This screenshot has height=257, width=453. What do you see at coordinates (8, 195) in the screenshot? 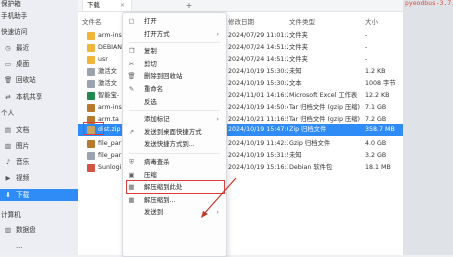
I see `download-icon: ⬇` at bounding box center [8, 195].